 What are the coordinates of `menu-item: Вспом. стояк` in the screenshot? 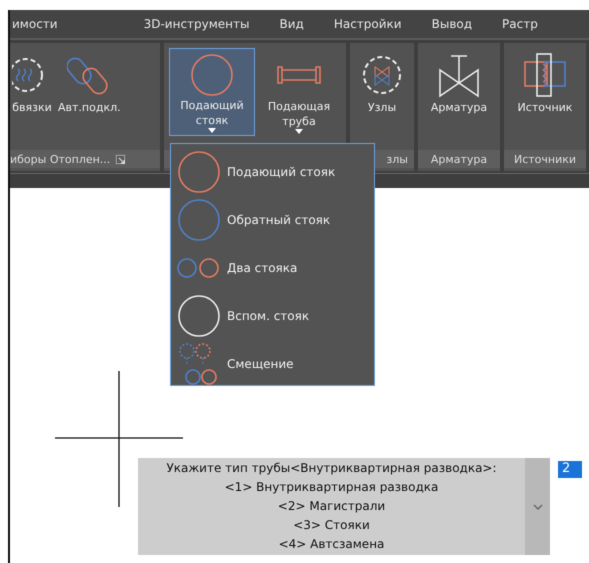 It's located at (275, 316).